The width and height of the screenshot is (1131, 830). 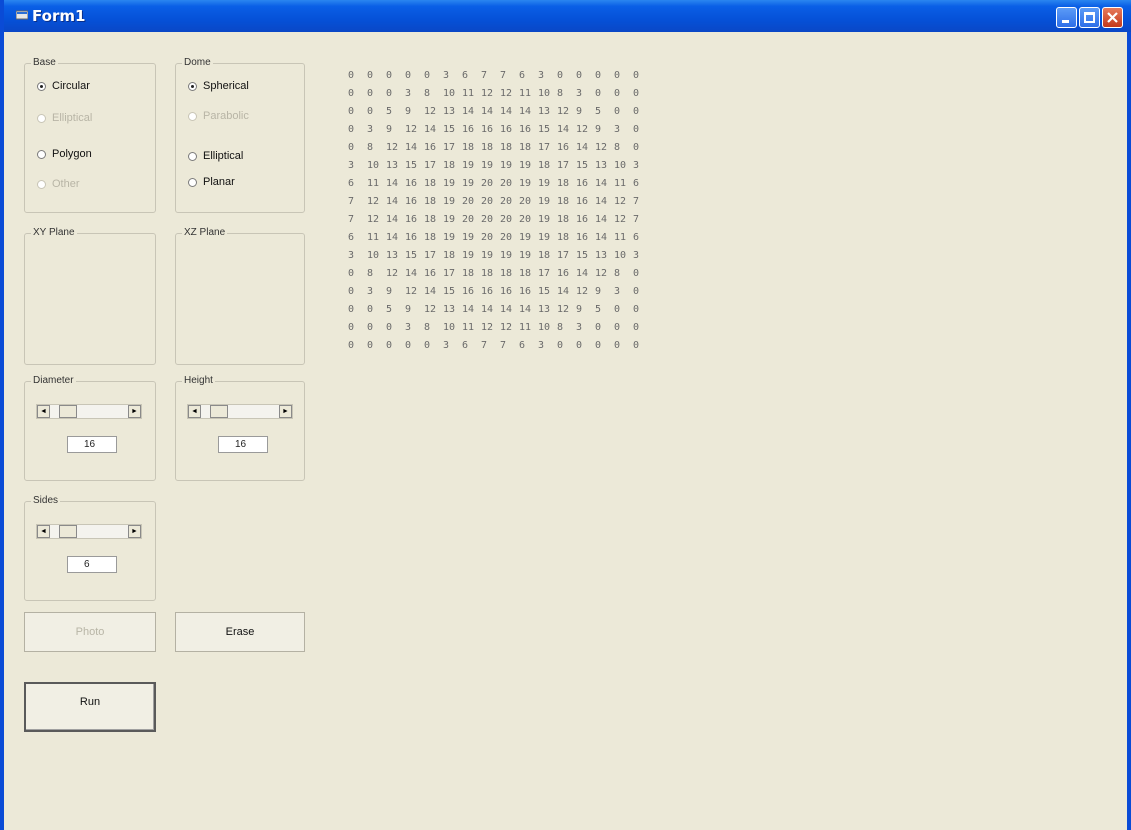 I want to click on radio-label: Circular, so click(x=71, y=86).